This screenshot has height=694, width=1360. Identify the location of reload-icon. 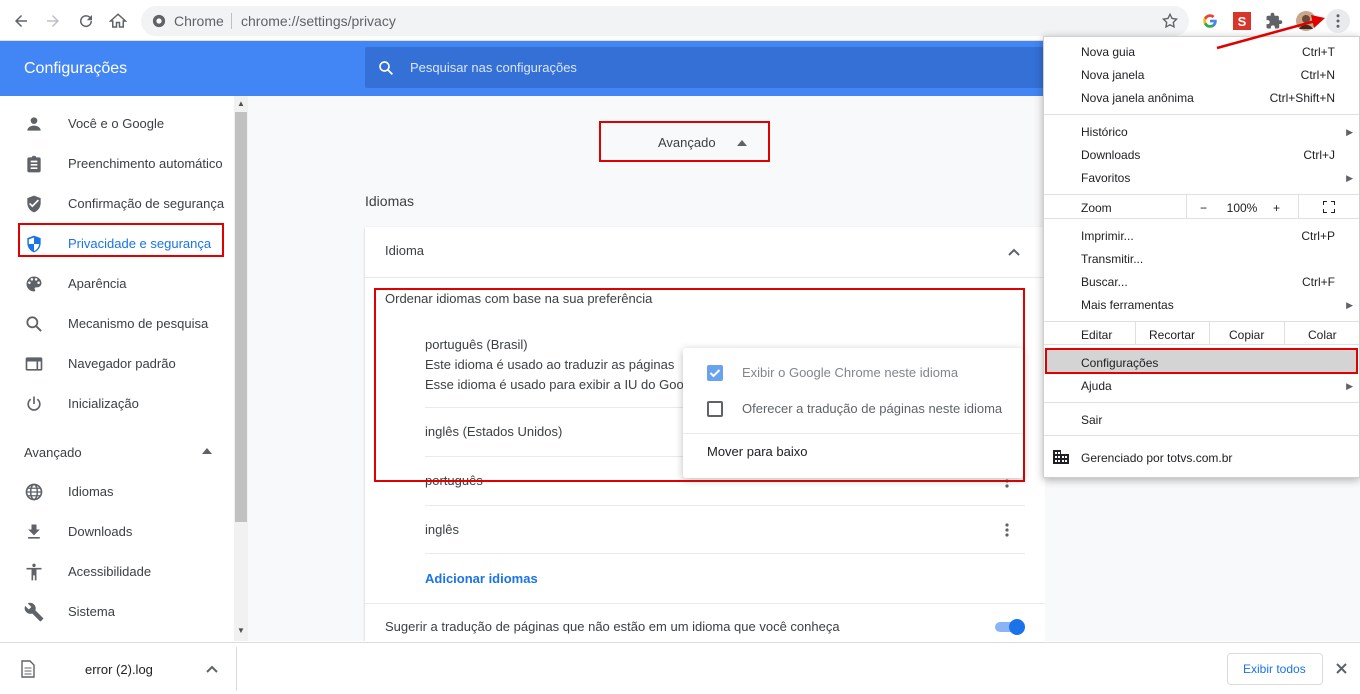
(86, 21).